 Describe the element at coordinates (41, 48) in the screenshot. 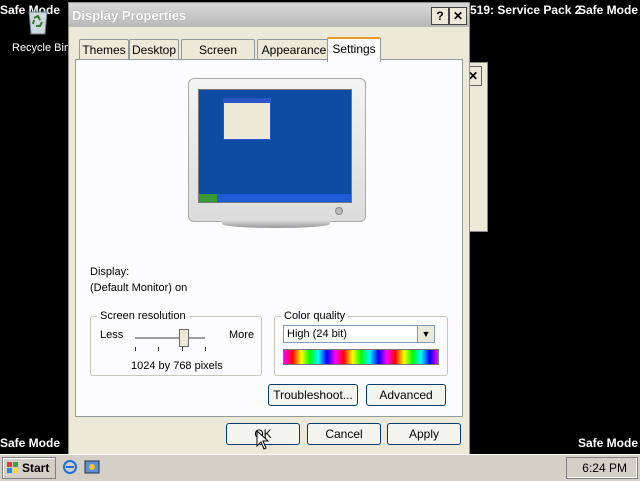

I see `recycle-bin-label: Recycle Bin` at that location.